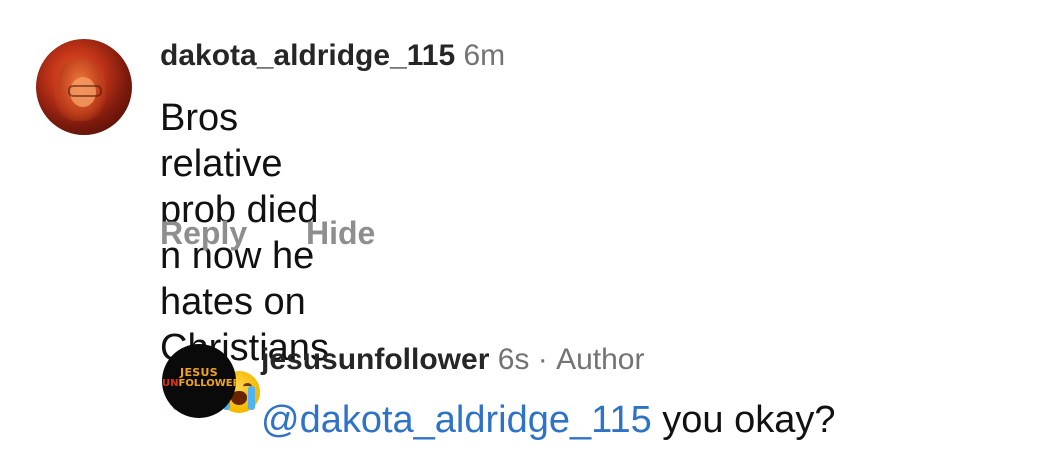  I want to click on avatar-dakota, so click(84, 87).